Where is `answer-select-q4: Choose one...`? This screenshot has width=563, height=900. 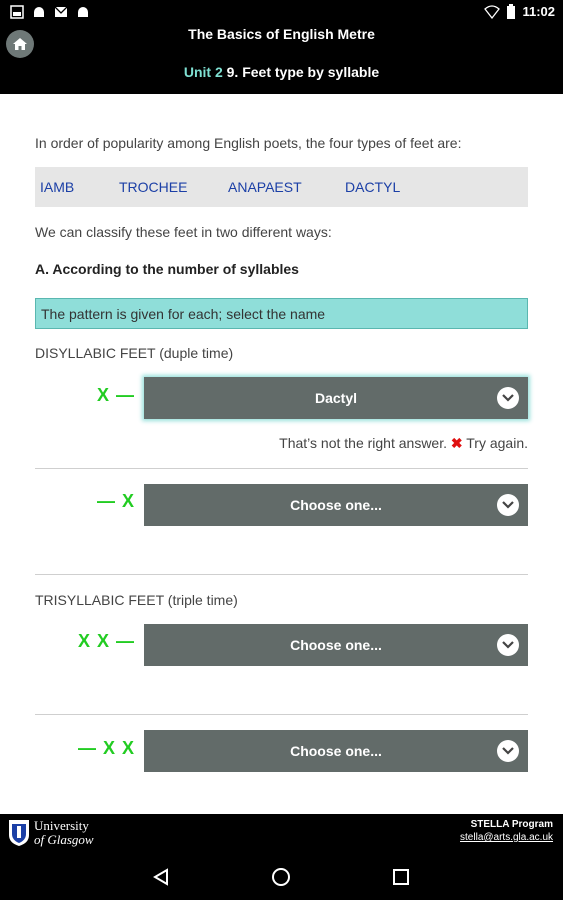
answer-select-q4: Choose one... is located at coordinates (336, 751).